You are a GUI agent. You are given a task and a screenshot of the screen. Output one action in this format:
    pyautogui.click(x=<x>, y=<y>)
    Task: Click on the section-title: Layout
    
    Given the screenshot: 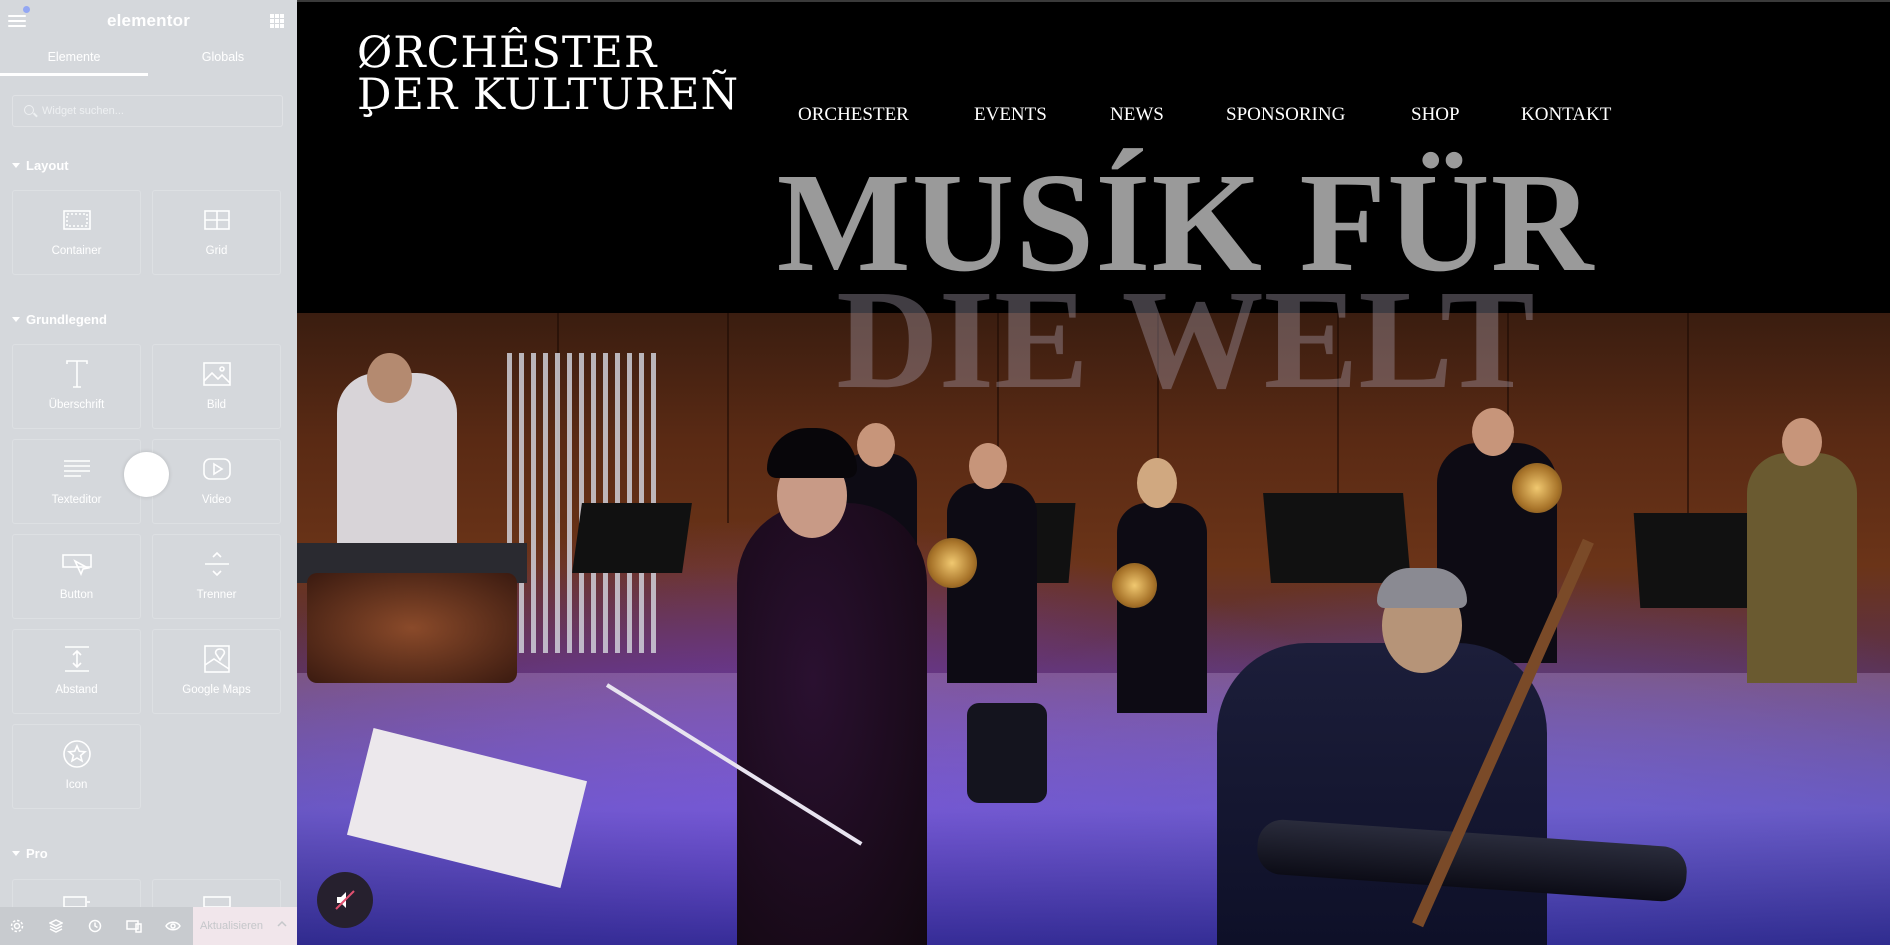 What is the action you would take?
    pyautogui.click(x=47, y=165)
    